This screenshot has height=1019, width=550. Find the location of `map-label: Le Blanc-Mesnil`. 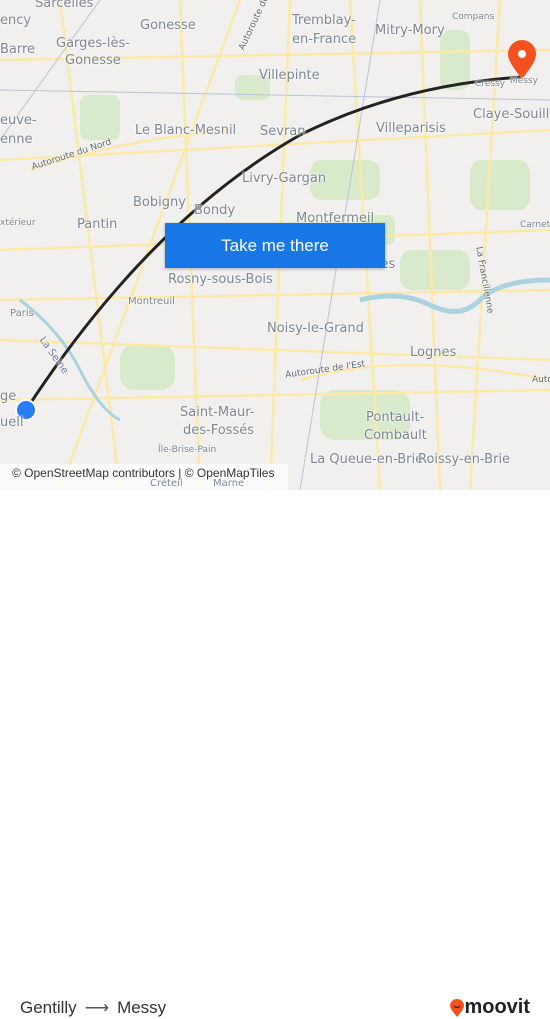

map-label: Le Blanc-Mesnil is located at coordinates (186, 130).